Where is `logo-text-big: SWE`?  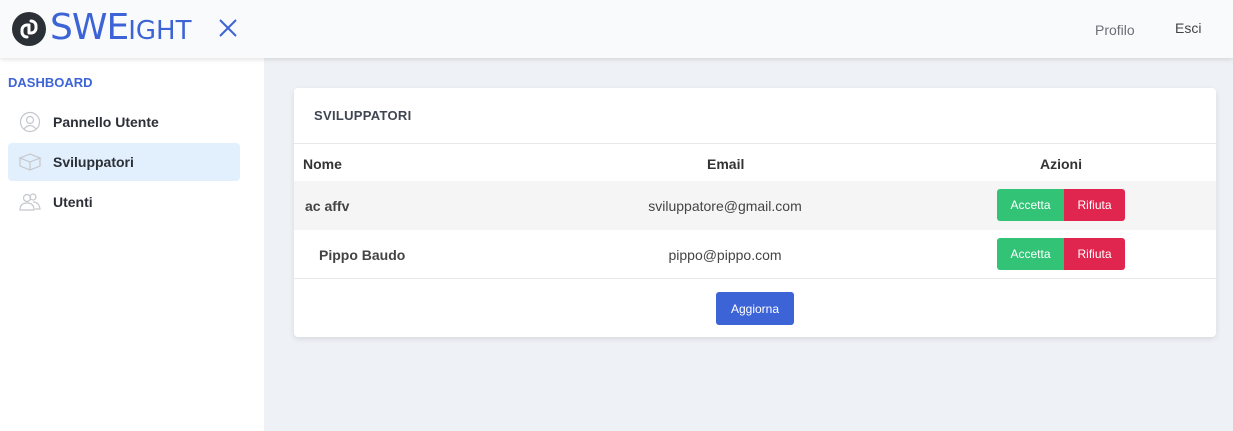 logo-text-big: SWE is located at coordinates (89, 27).